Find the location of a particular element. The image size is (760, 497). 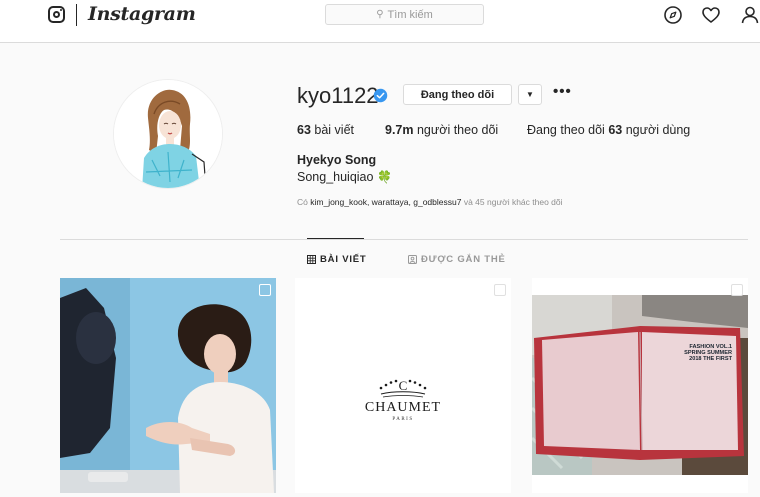

followers-label: người theo dõi is located at coordinates (457, 130).